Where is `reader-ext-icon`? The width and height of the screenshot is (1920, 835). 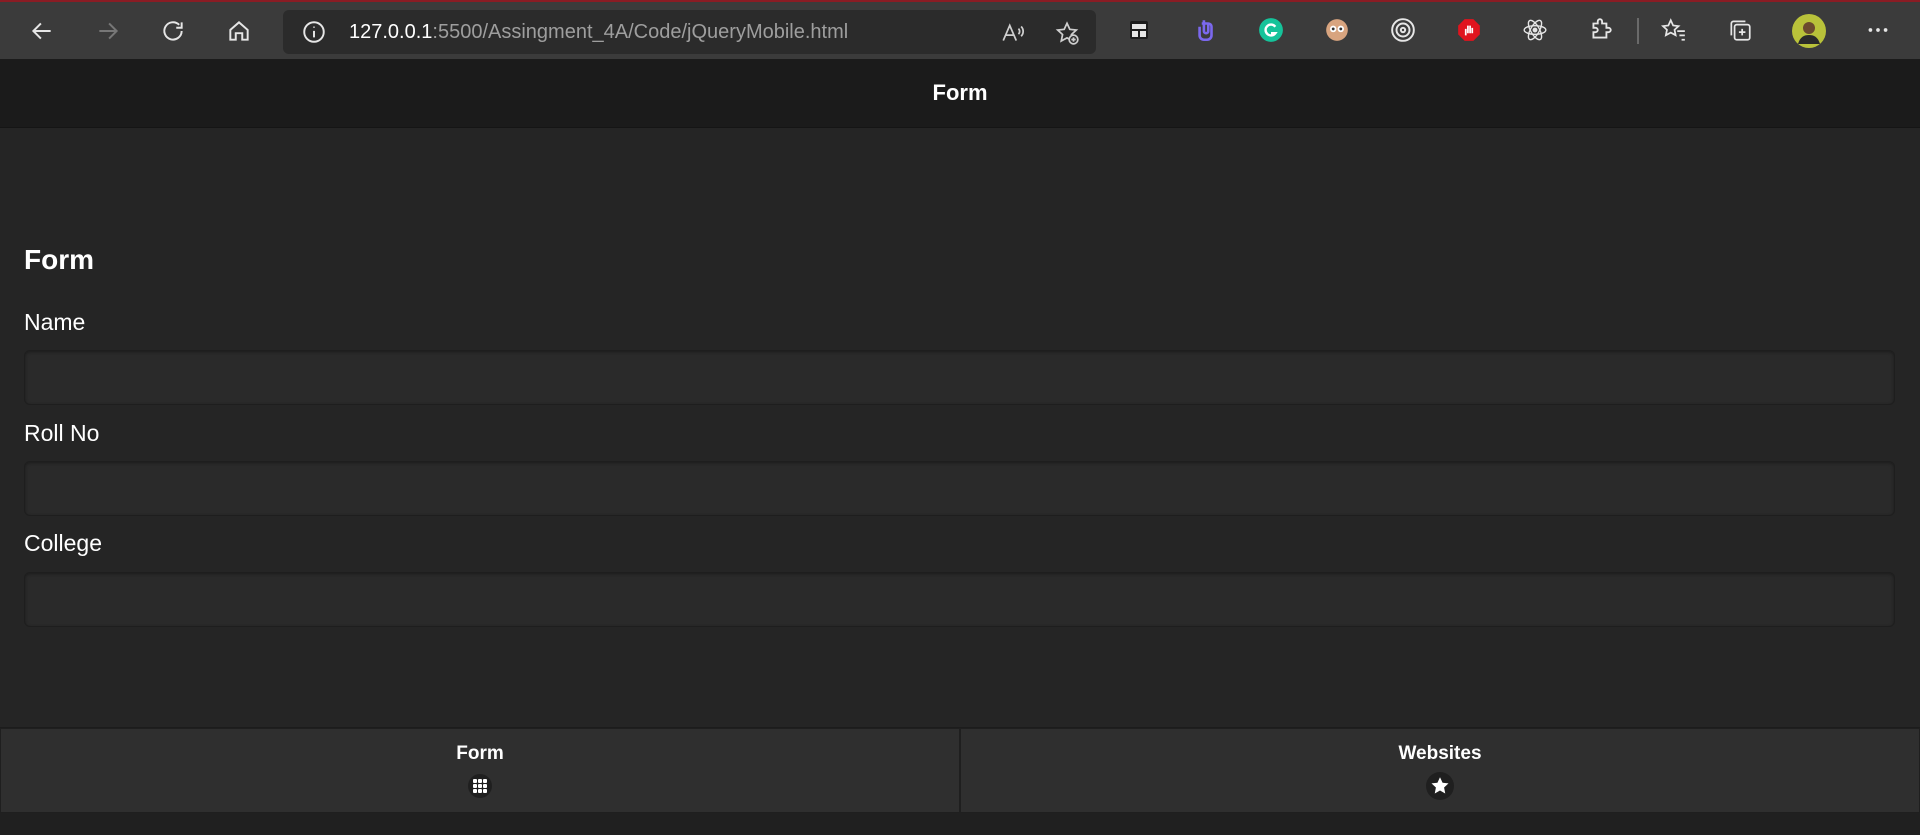 reader-ext-icon is located at coordinates (1139, 30).